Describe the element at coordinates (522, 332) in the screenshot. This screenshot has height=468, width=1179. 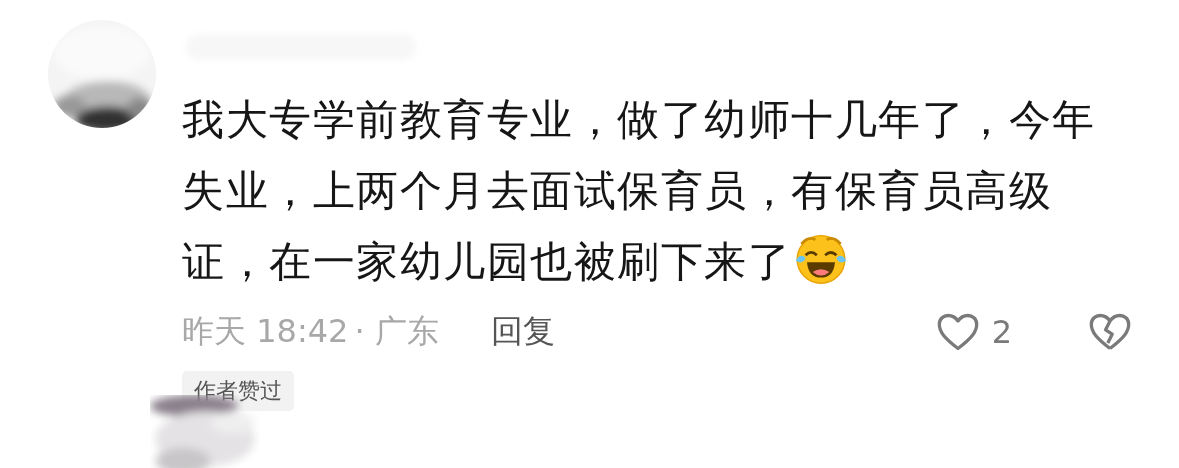
I see `reply-button: 回复` at that location.